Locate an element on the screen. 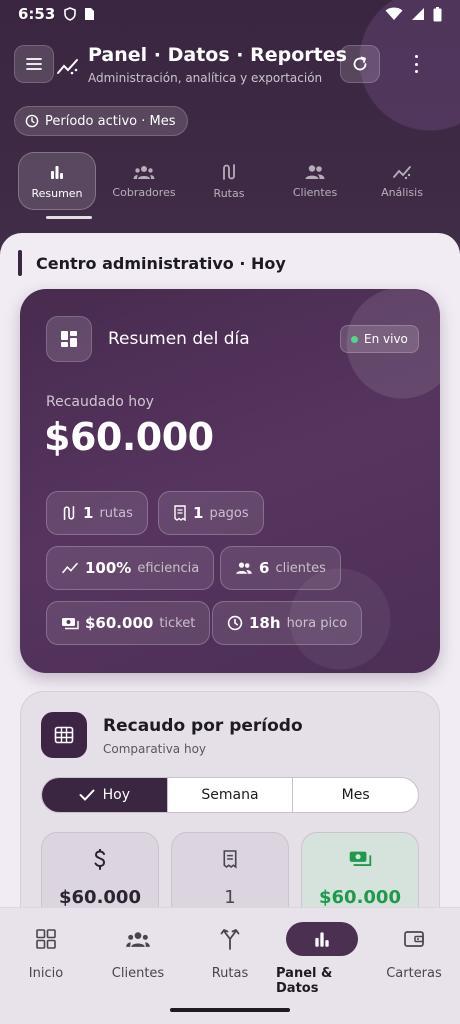 The height and width of the screenshot is (1024, 460). tab-label: Clientes is located at coordinates (315, 192).